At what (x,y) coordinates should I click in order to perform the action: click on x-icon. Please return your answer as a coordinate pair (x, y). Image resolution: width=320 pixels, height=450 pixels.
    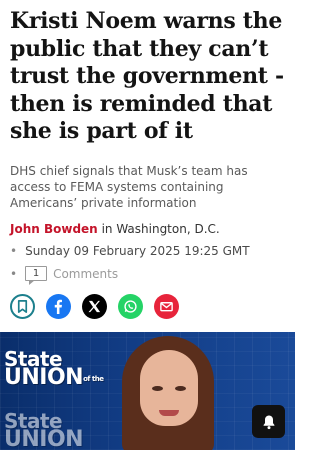
    Looking at the image, I should click on (94, 306).